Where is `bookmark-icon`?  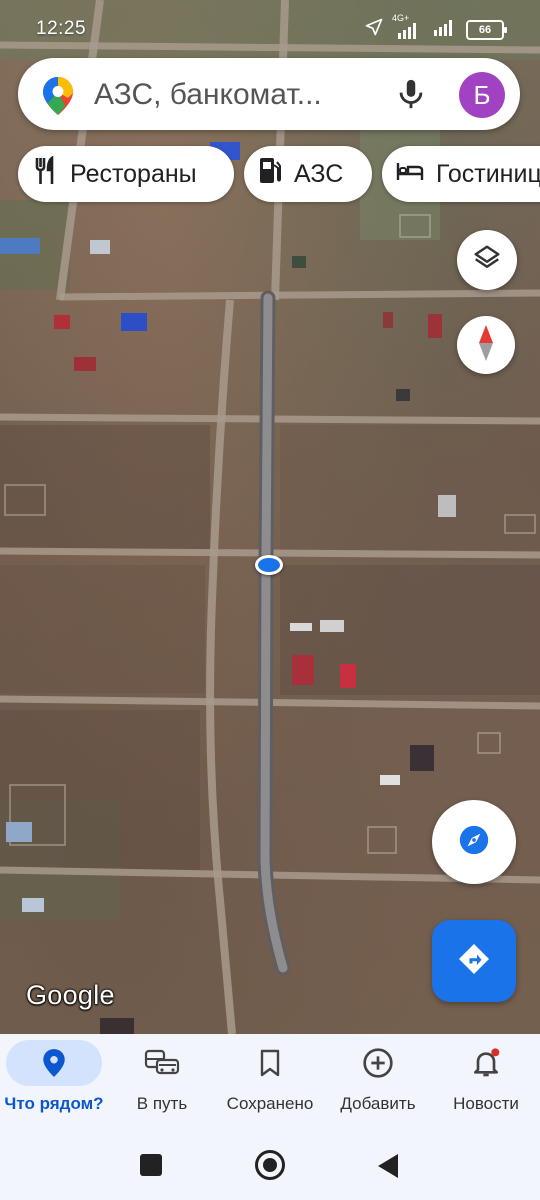
bookmark-icon is located at coordinates (270, 1063).